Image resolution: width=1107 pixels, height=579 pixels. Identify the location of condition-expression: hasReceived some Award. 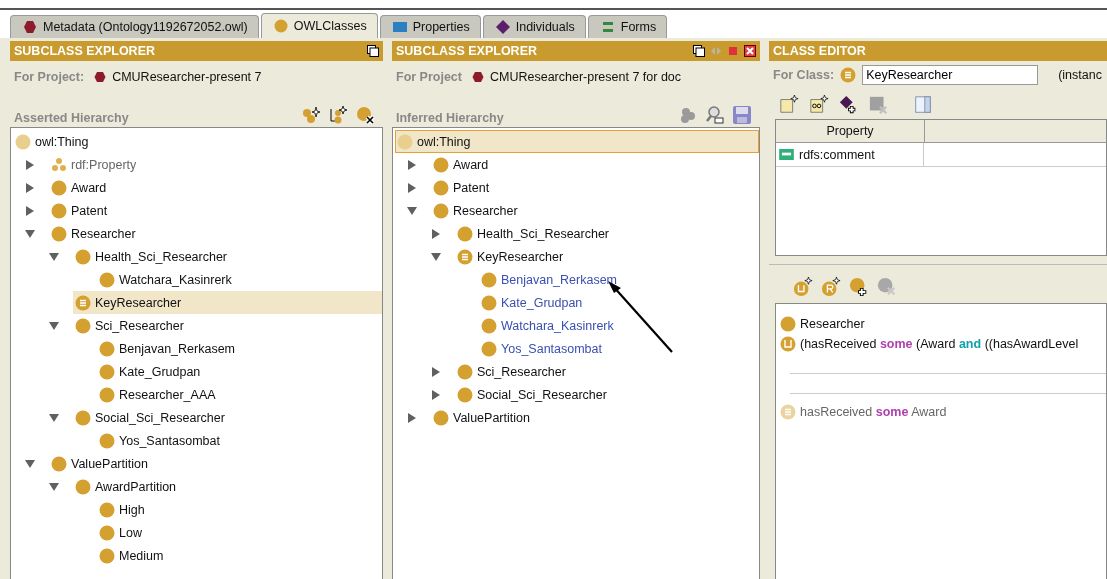
(943, 412).